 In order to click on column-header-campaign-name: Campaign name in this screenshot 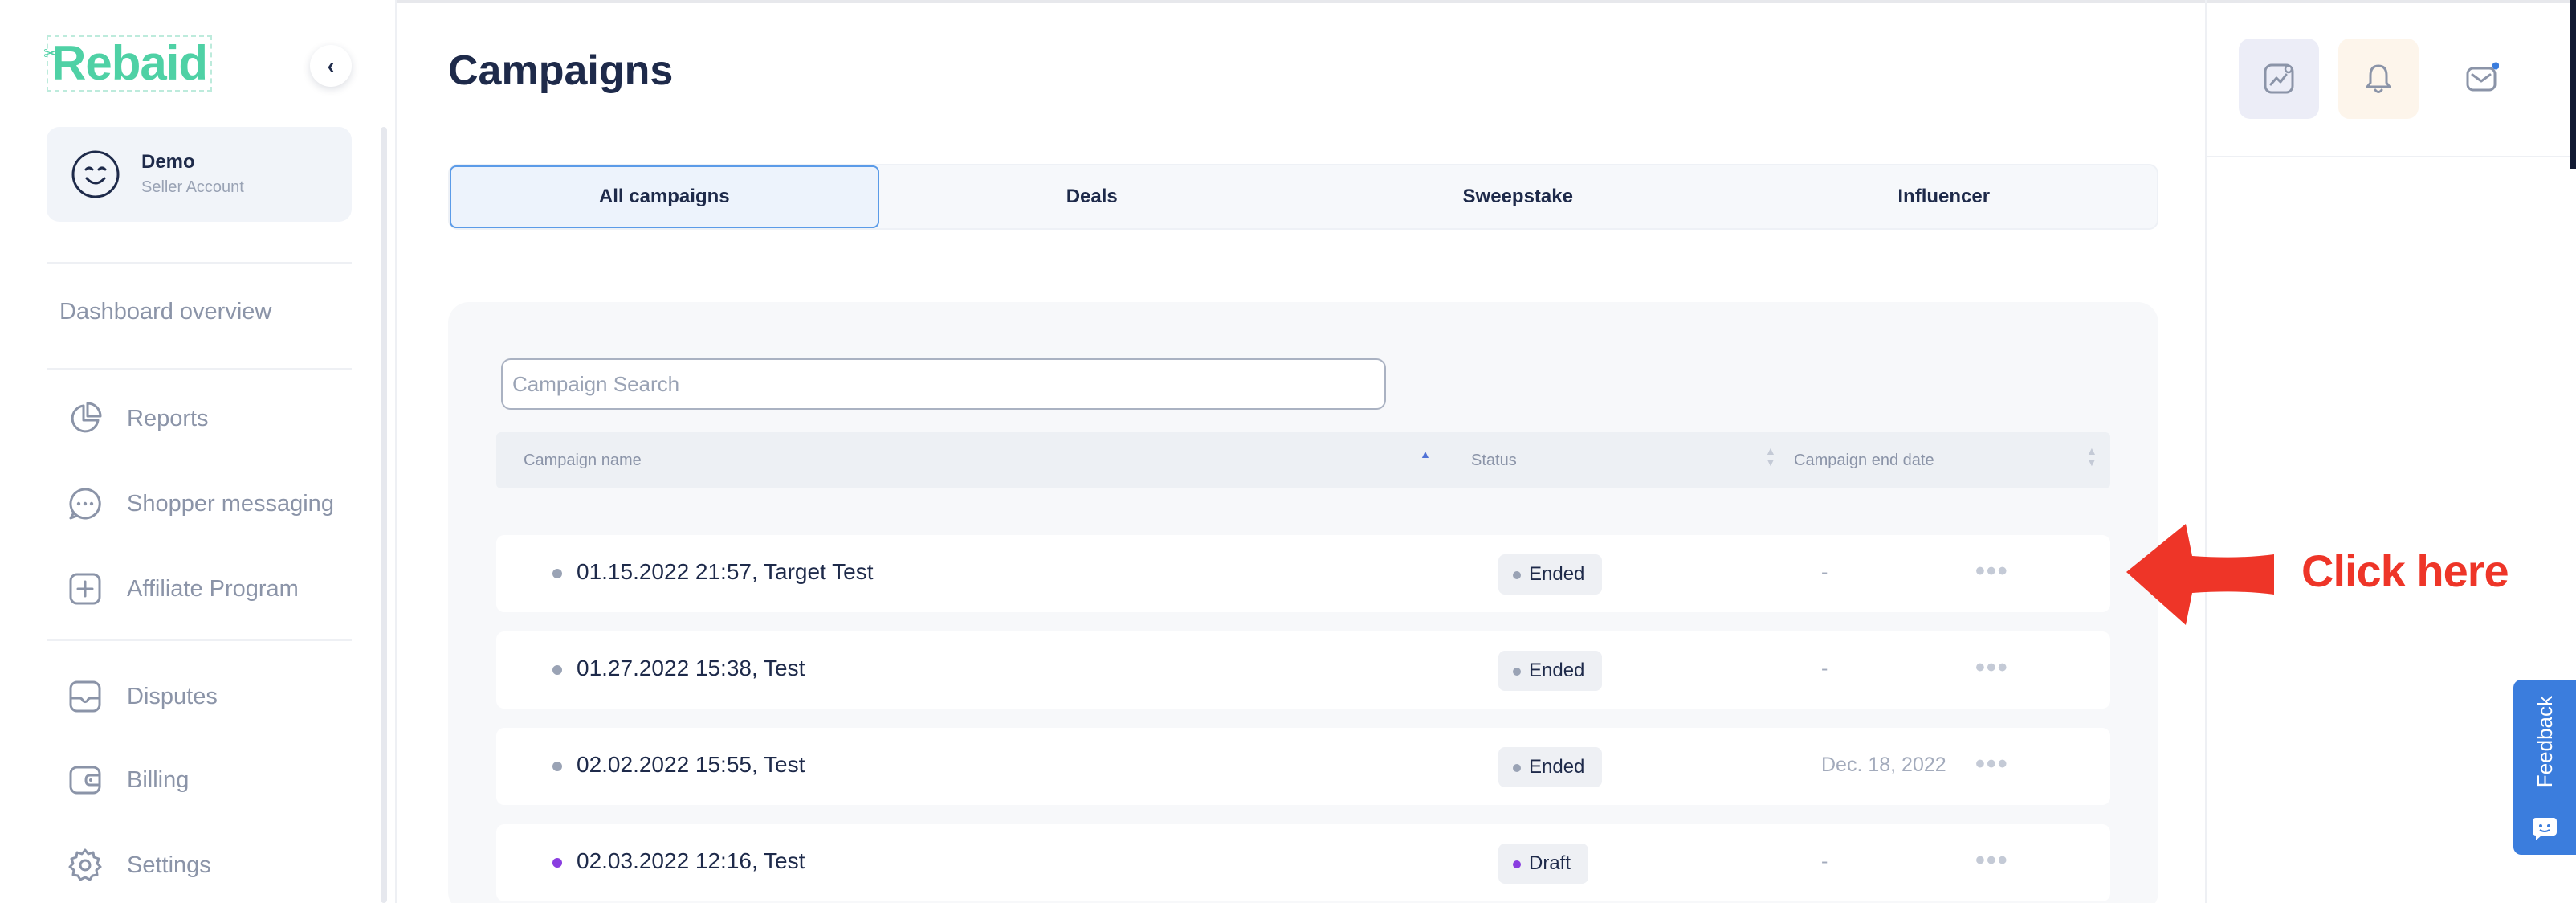, I will do `click(583, 460)`.